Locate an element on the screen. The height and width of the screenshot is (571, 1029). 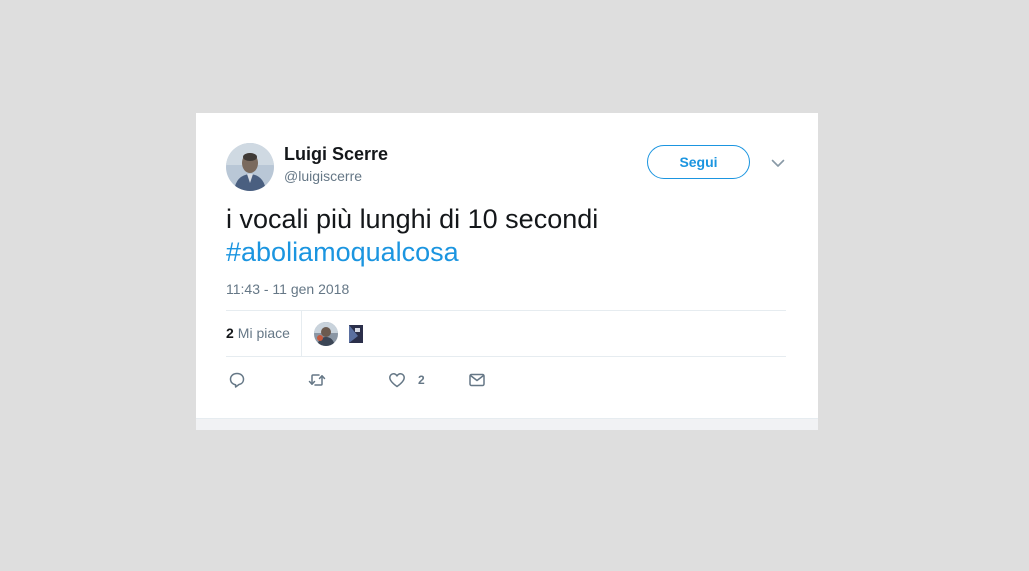
author-handle: @luigiscerre is located at coordinates (323, 176).